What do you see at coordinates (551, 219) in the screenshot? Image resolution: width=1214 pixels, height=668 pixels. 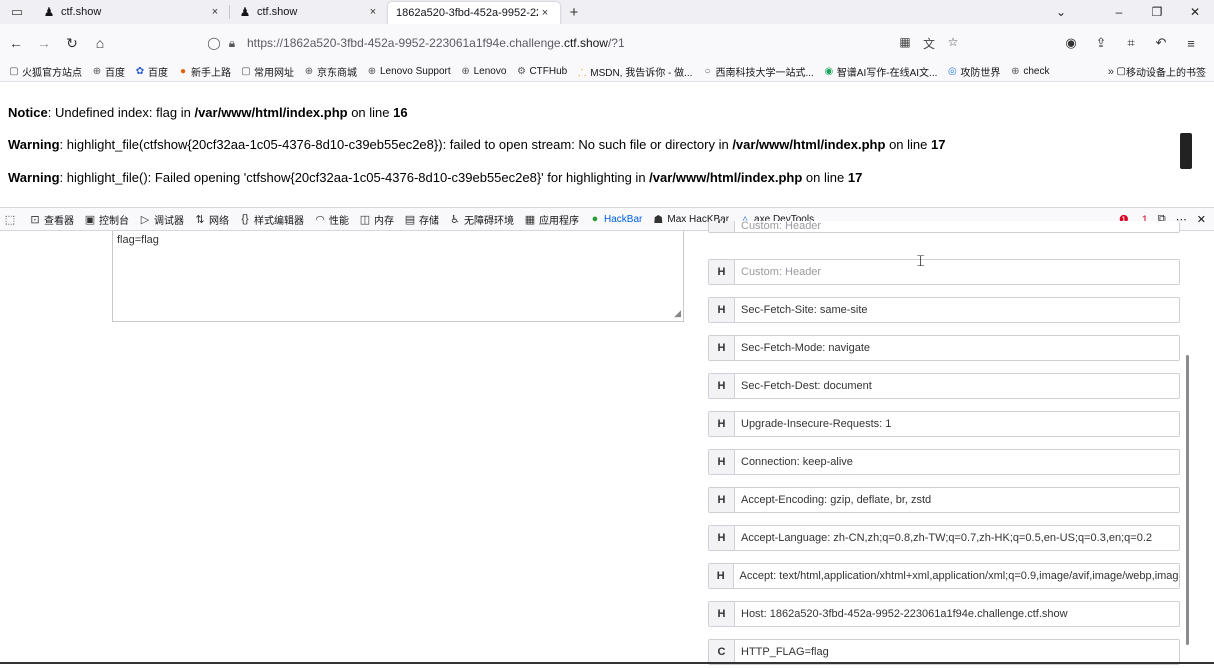 I see `devtools-tab: ▦ 应用程序` at bounding box center [551, 219].